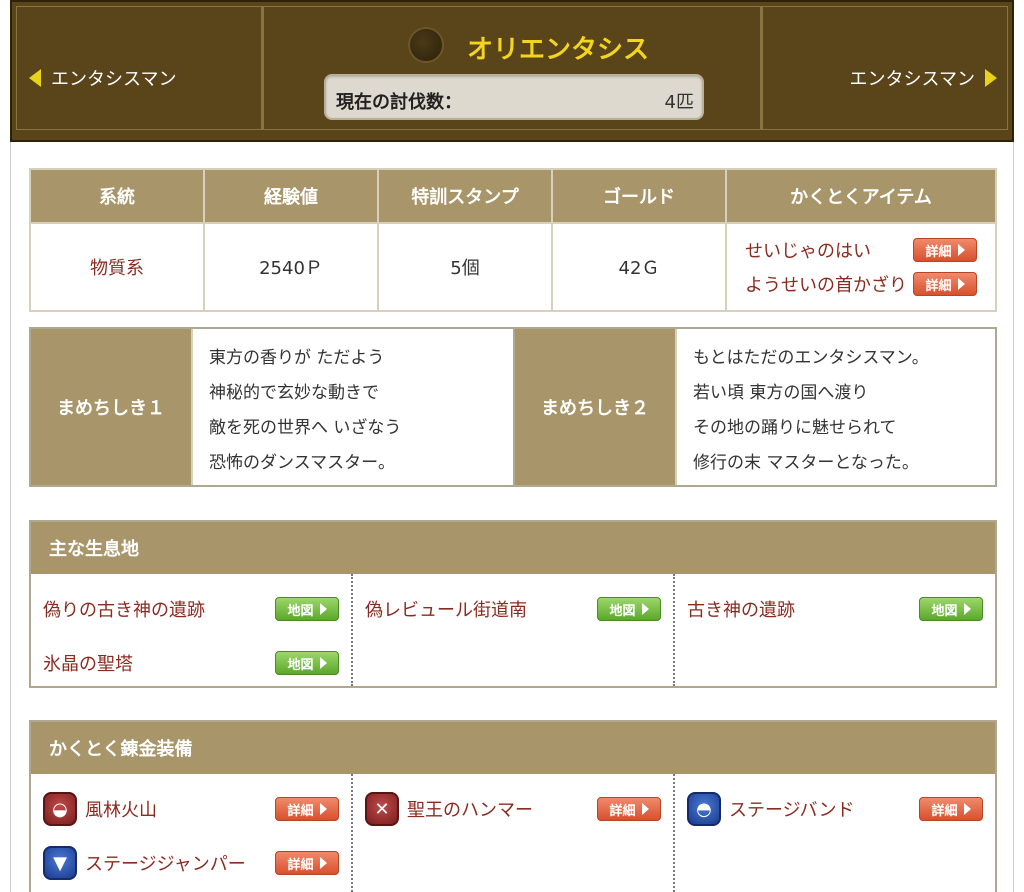  What do you see at coordinates (513, 548) in the screenshot?
I see `habitat-title: 主な生息地` at bounding box center [513, 548].